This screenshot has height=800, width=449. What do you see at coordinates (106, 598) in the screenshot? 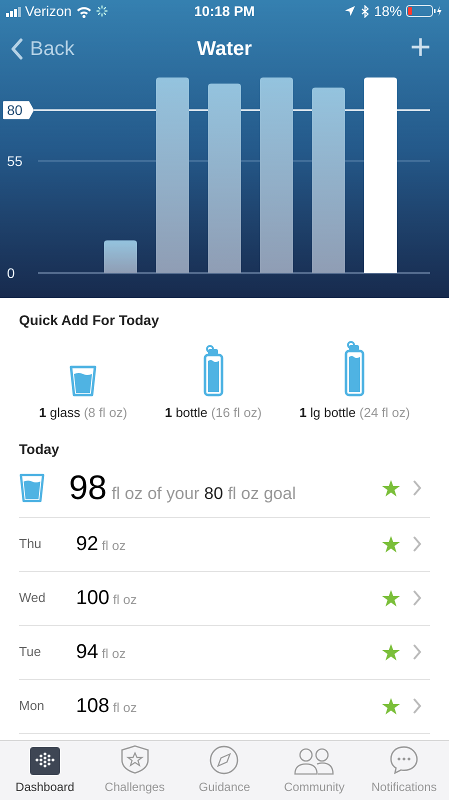
I see `day-total: 100 fl oz` at bounding box center [106, 598].